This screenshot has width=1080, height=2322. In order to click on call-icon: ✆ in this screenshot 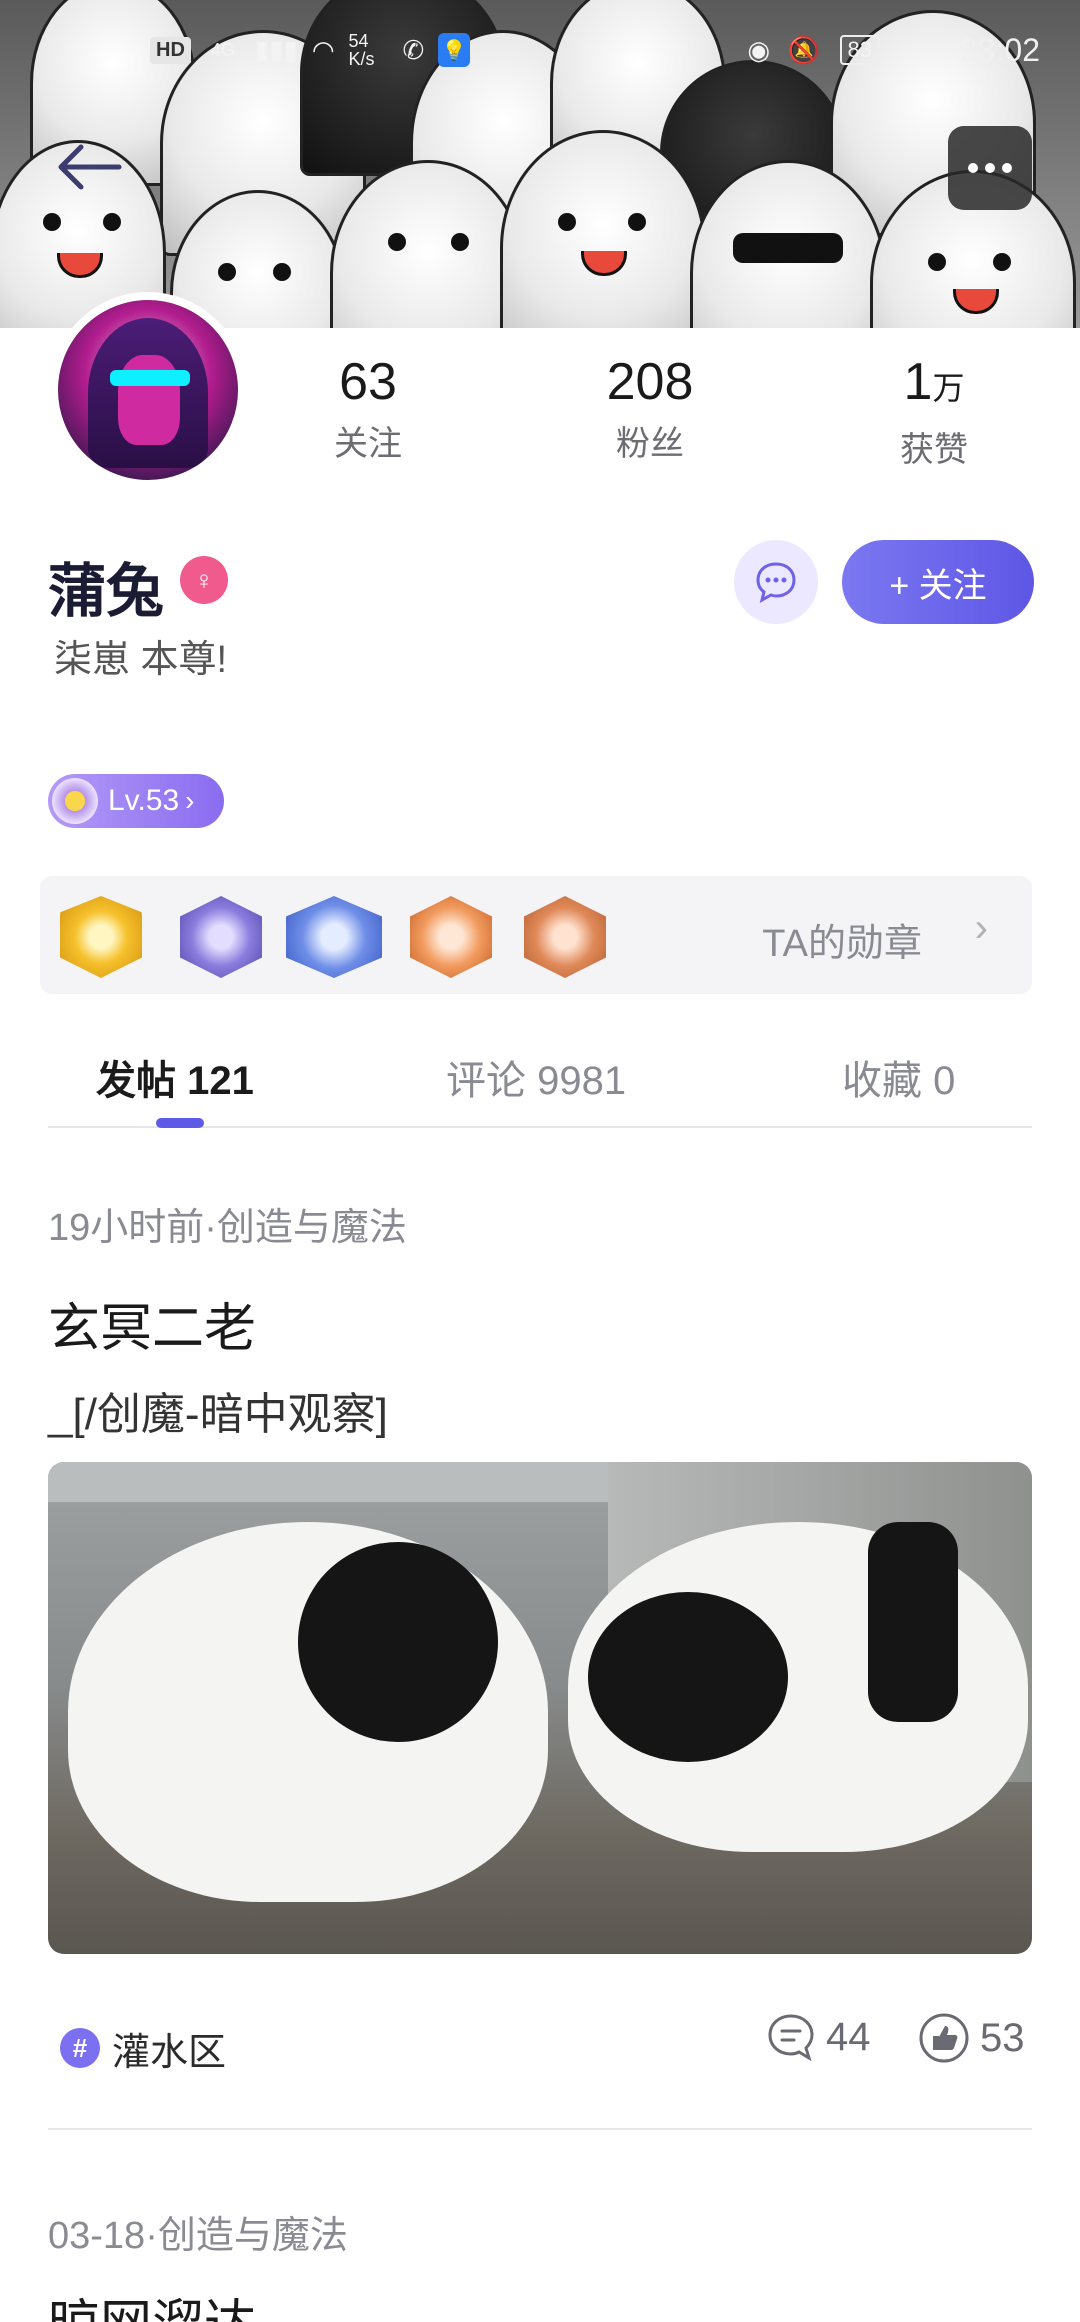, I will do `click(413, 49)`.